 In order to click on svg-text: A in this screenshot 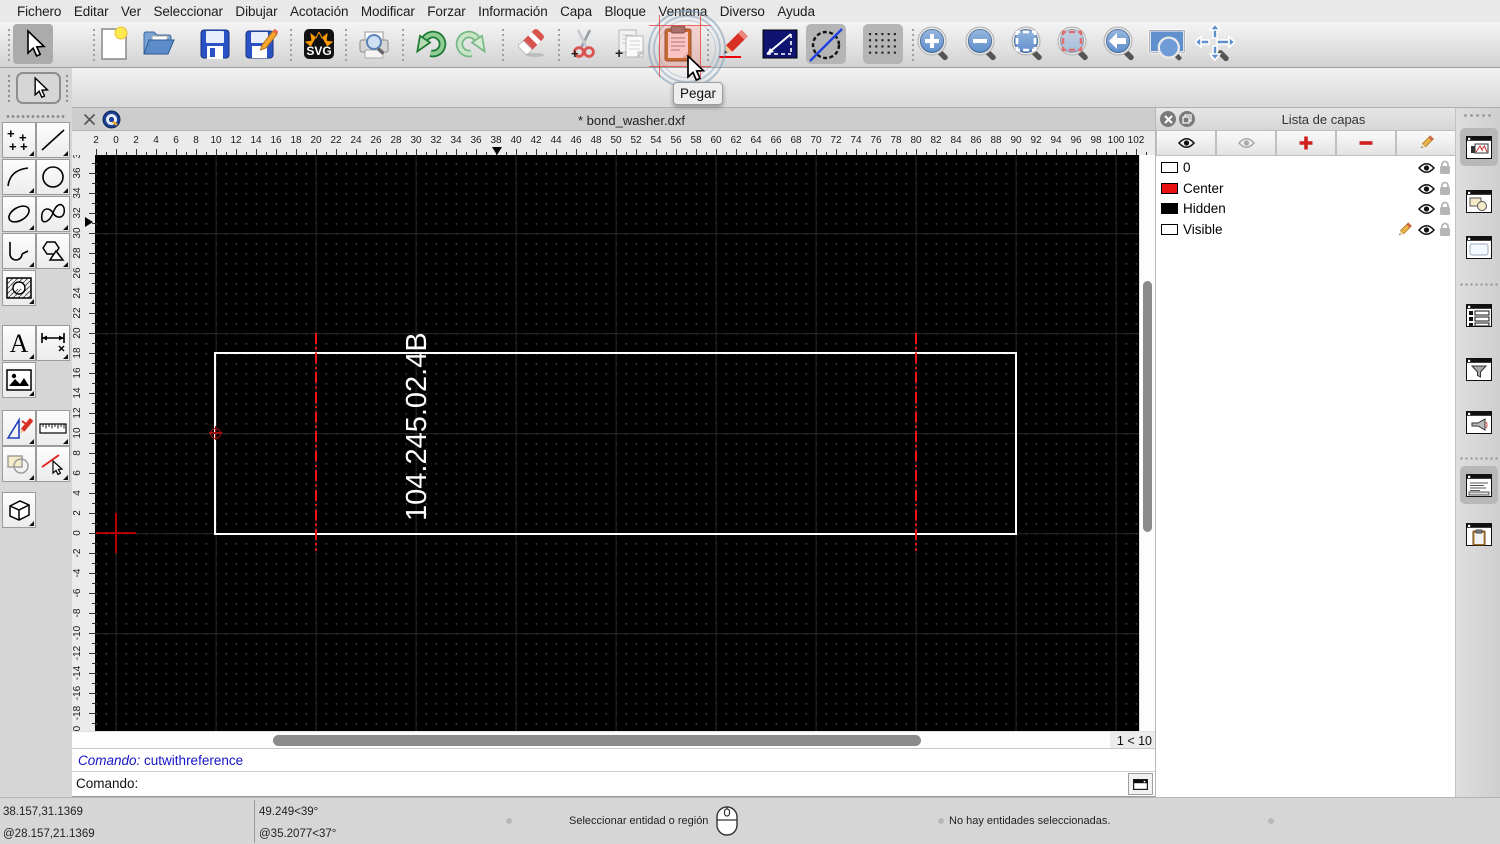, I will do `click(19, 343)`.